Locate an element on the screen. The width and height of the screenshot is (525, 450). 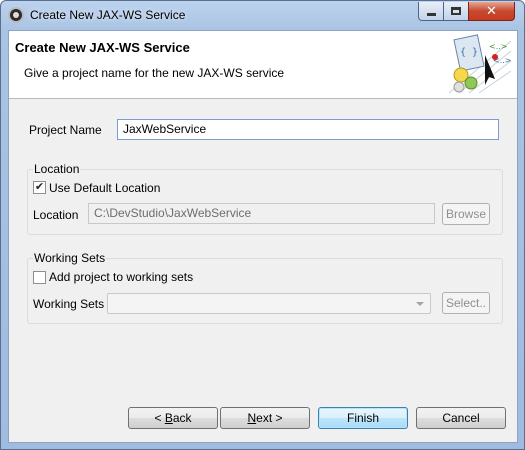
maximize-button is located at coordinates (456, 11).